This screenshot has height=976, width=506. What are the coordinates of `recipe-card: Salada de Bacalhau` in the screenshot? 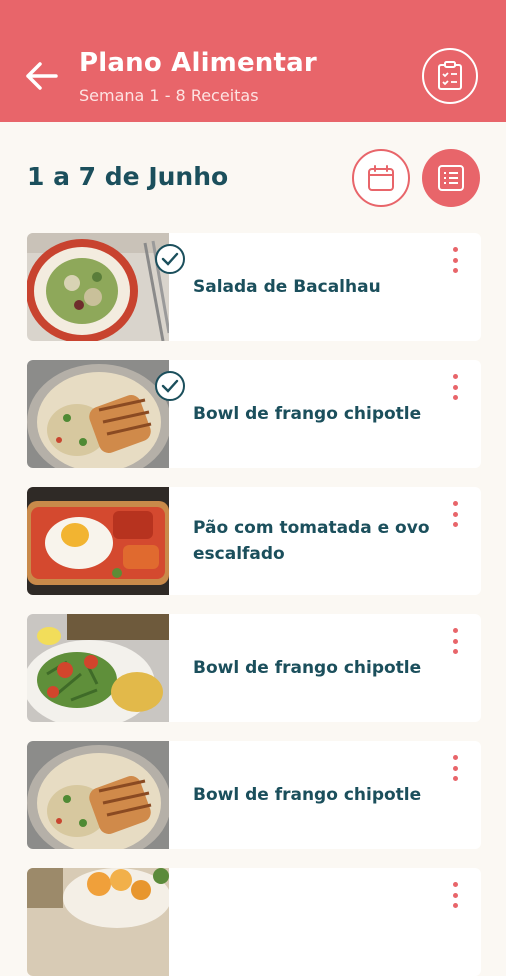 It's located at (254, 287).